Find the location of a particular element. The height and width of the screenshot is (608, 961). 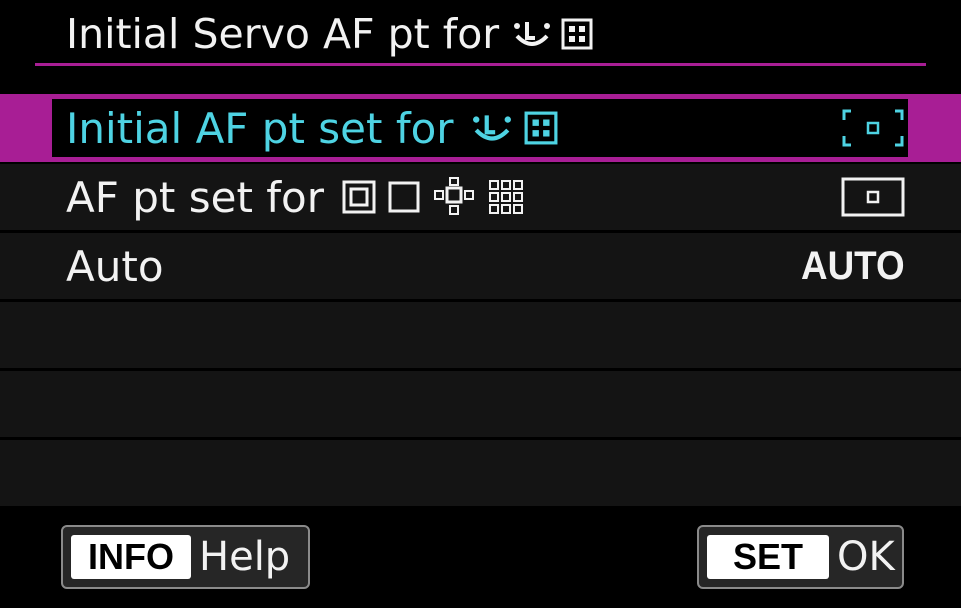

auto-value: AUTO is located at coordinates (853, 265).